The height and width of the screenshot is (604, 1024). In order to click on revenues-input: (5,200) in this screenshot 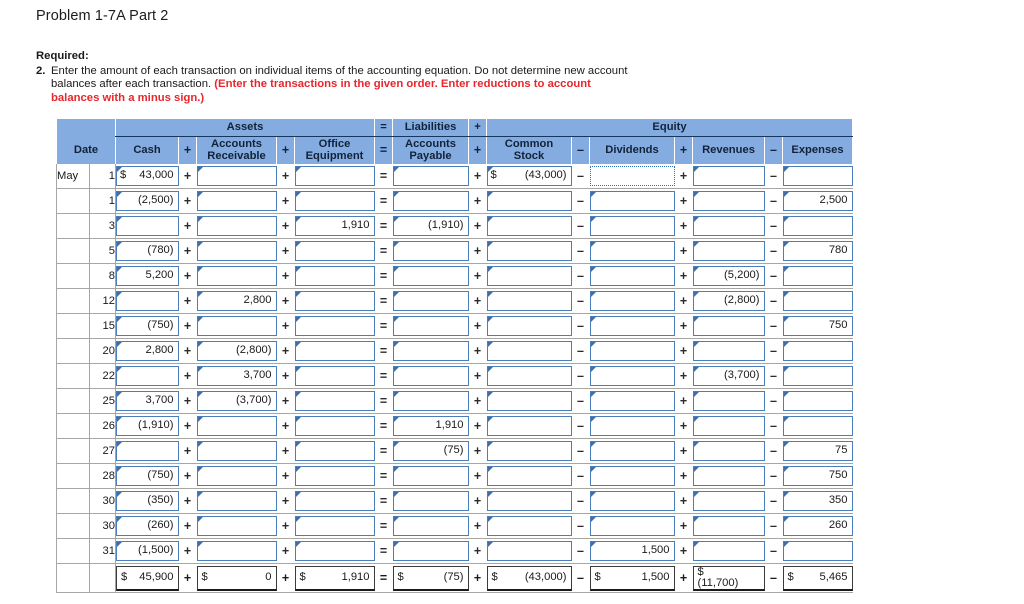, I will do `click(728, 276)`.